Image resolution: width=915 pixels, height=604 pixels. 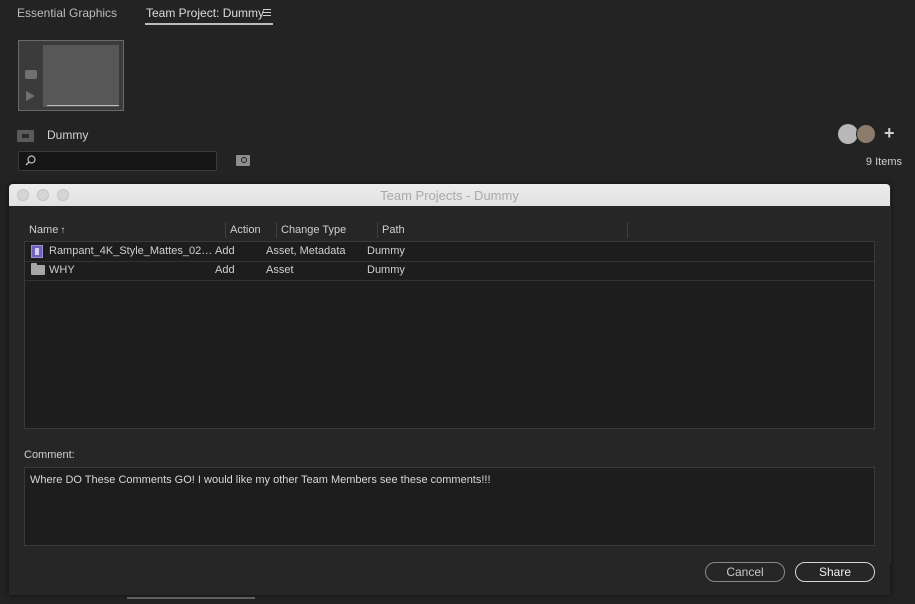 I want to click on search-input, so click(x=117, y=161).